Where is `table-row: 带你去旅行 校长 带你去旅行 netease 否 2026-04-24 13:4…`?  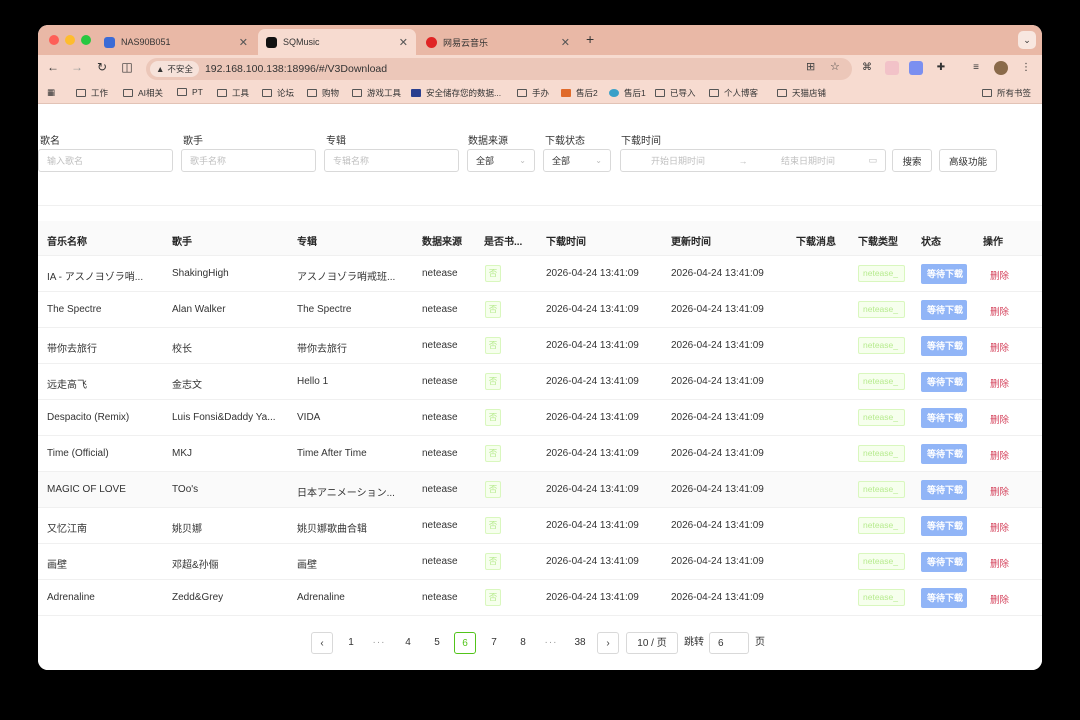 table-row: 带你去旅行 校长 带你去旅行 netease 否 2026-04-24 13:4… is located at coordinates (540, 346).